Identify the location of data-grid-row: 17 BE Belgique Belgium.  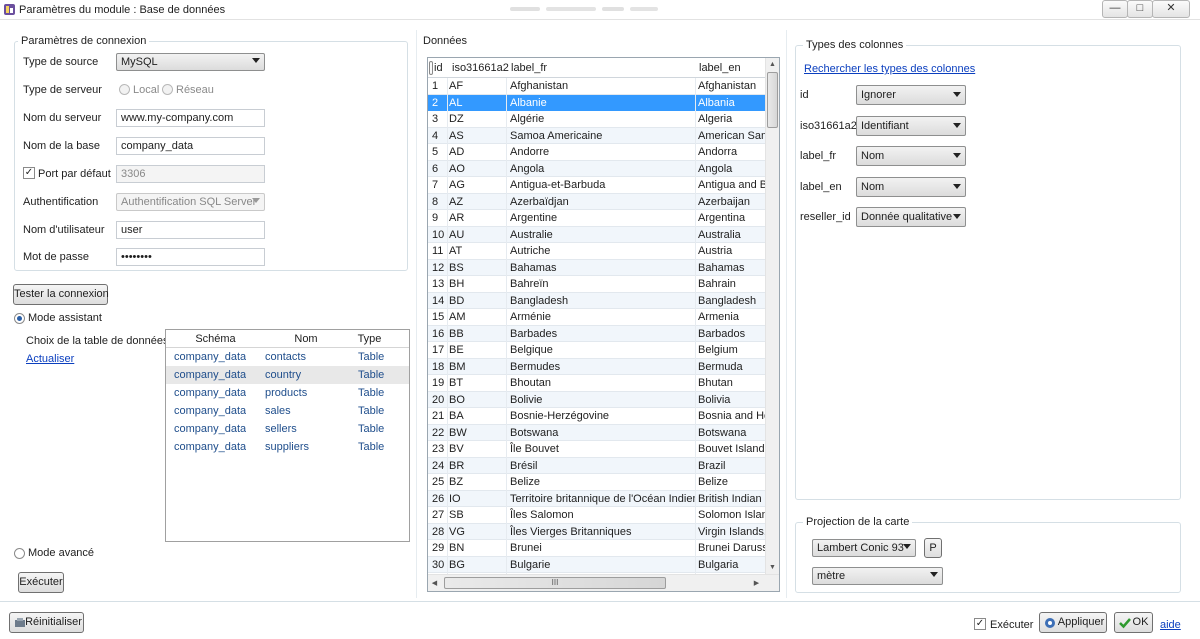
(603, 350).